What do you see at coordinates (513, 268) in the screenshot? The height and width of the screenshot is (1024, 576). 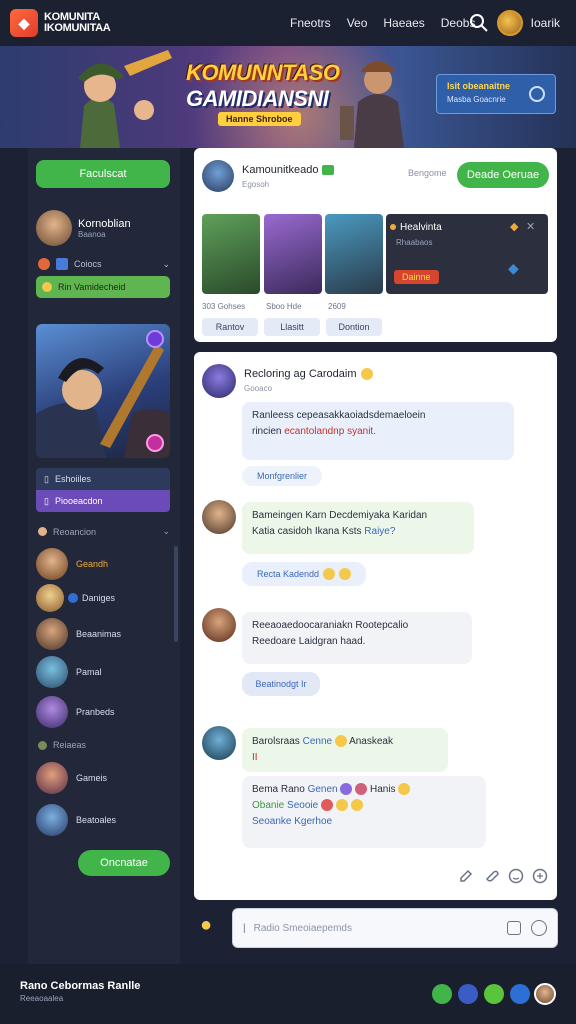 I see `controller-icon: ◆` at bounding box center [513, 268].